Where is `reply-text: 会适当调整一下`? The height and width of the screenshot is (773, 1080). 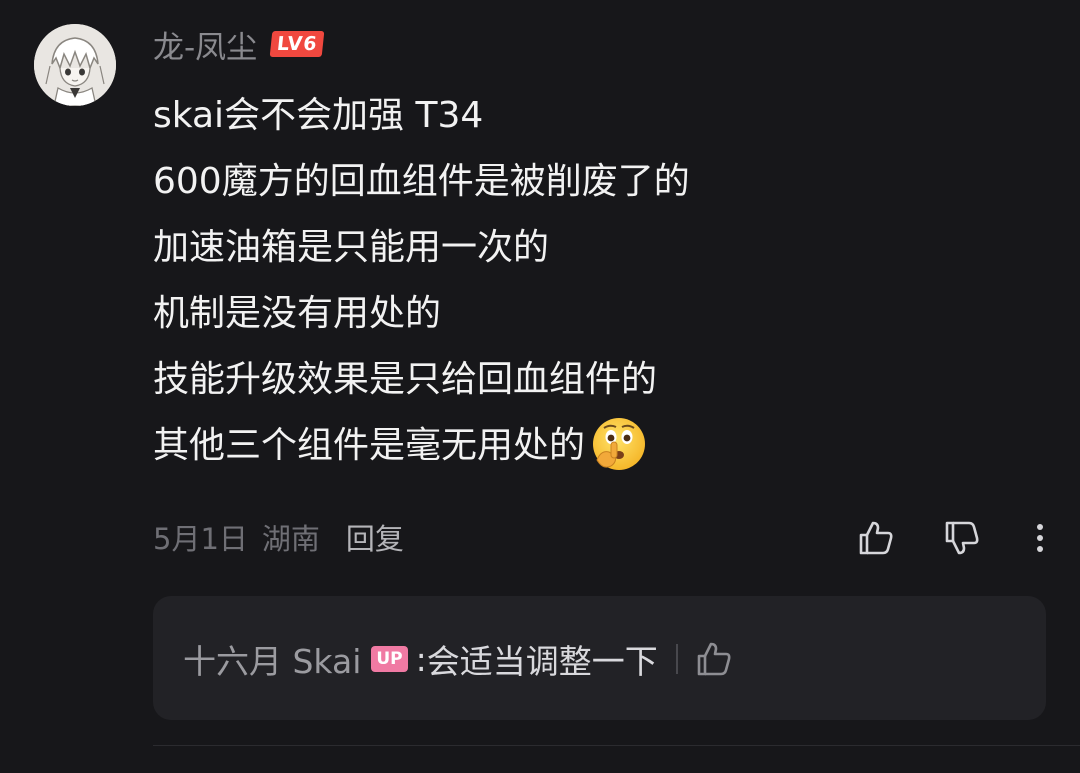 reply-text: 会适当调整一下 is located at coordinates (542, 661).